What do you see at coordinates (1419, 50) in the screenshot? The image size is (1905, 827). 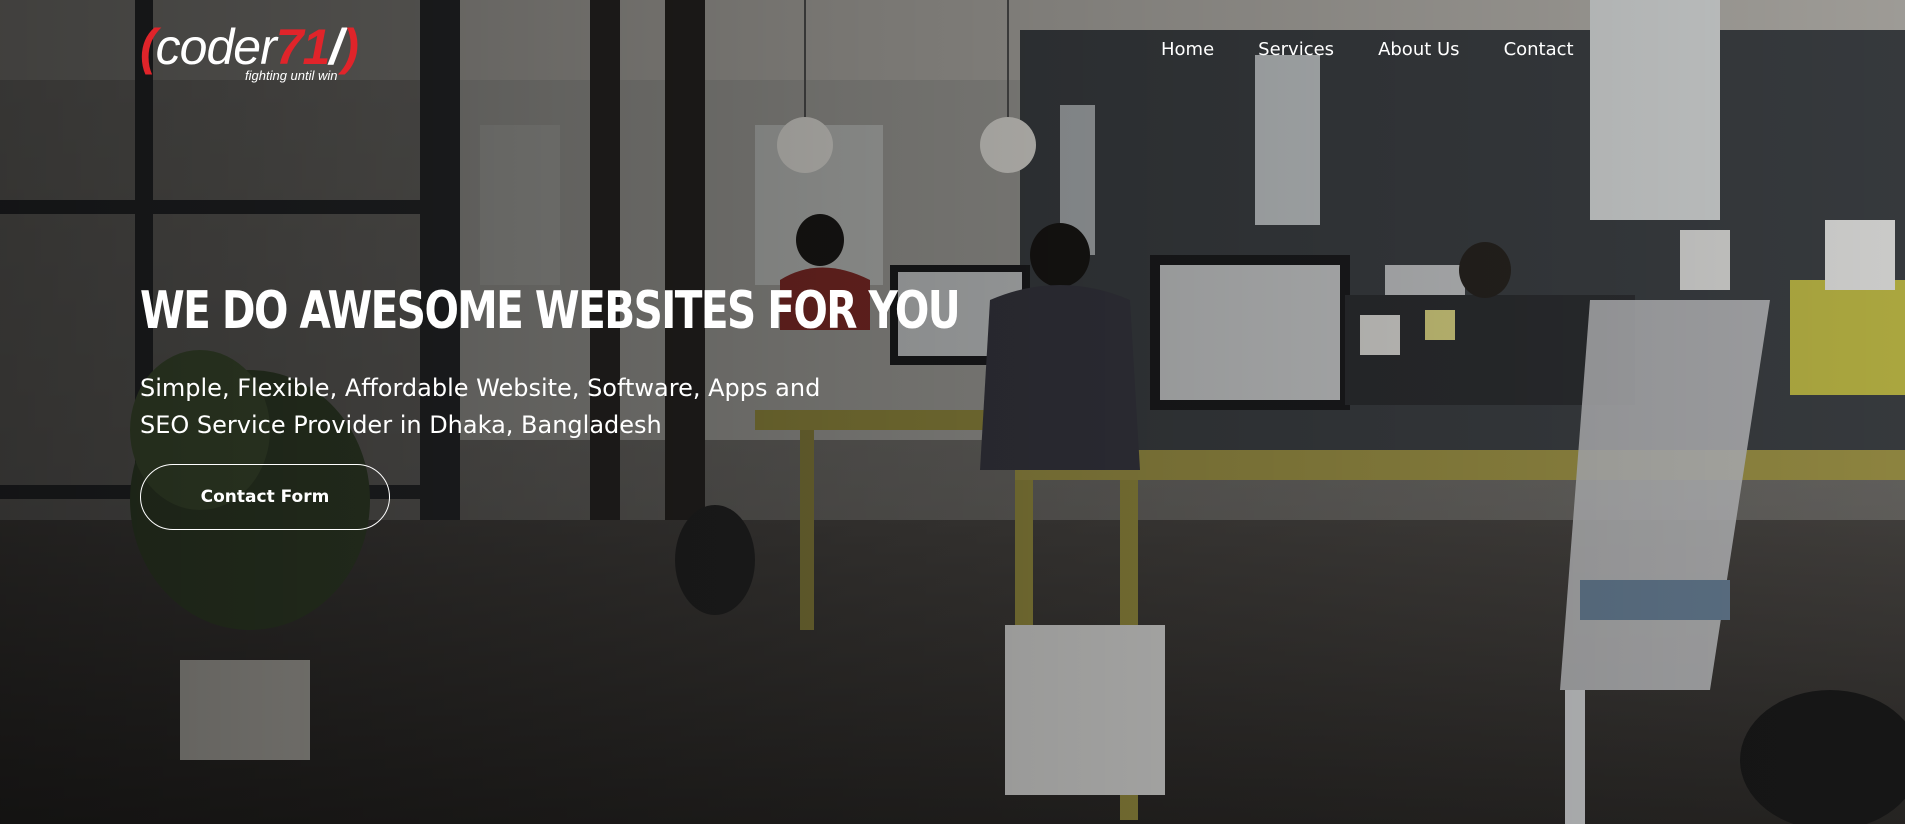 I see `nav-about-us: About Us` at bounding box center [1419, 50].